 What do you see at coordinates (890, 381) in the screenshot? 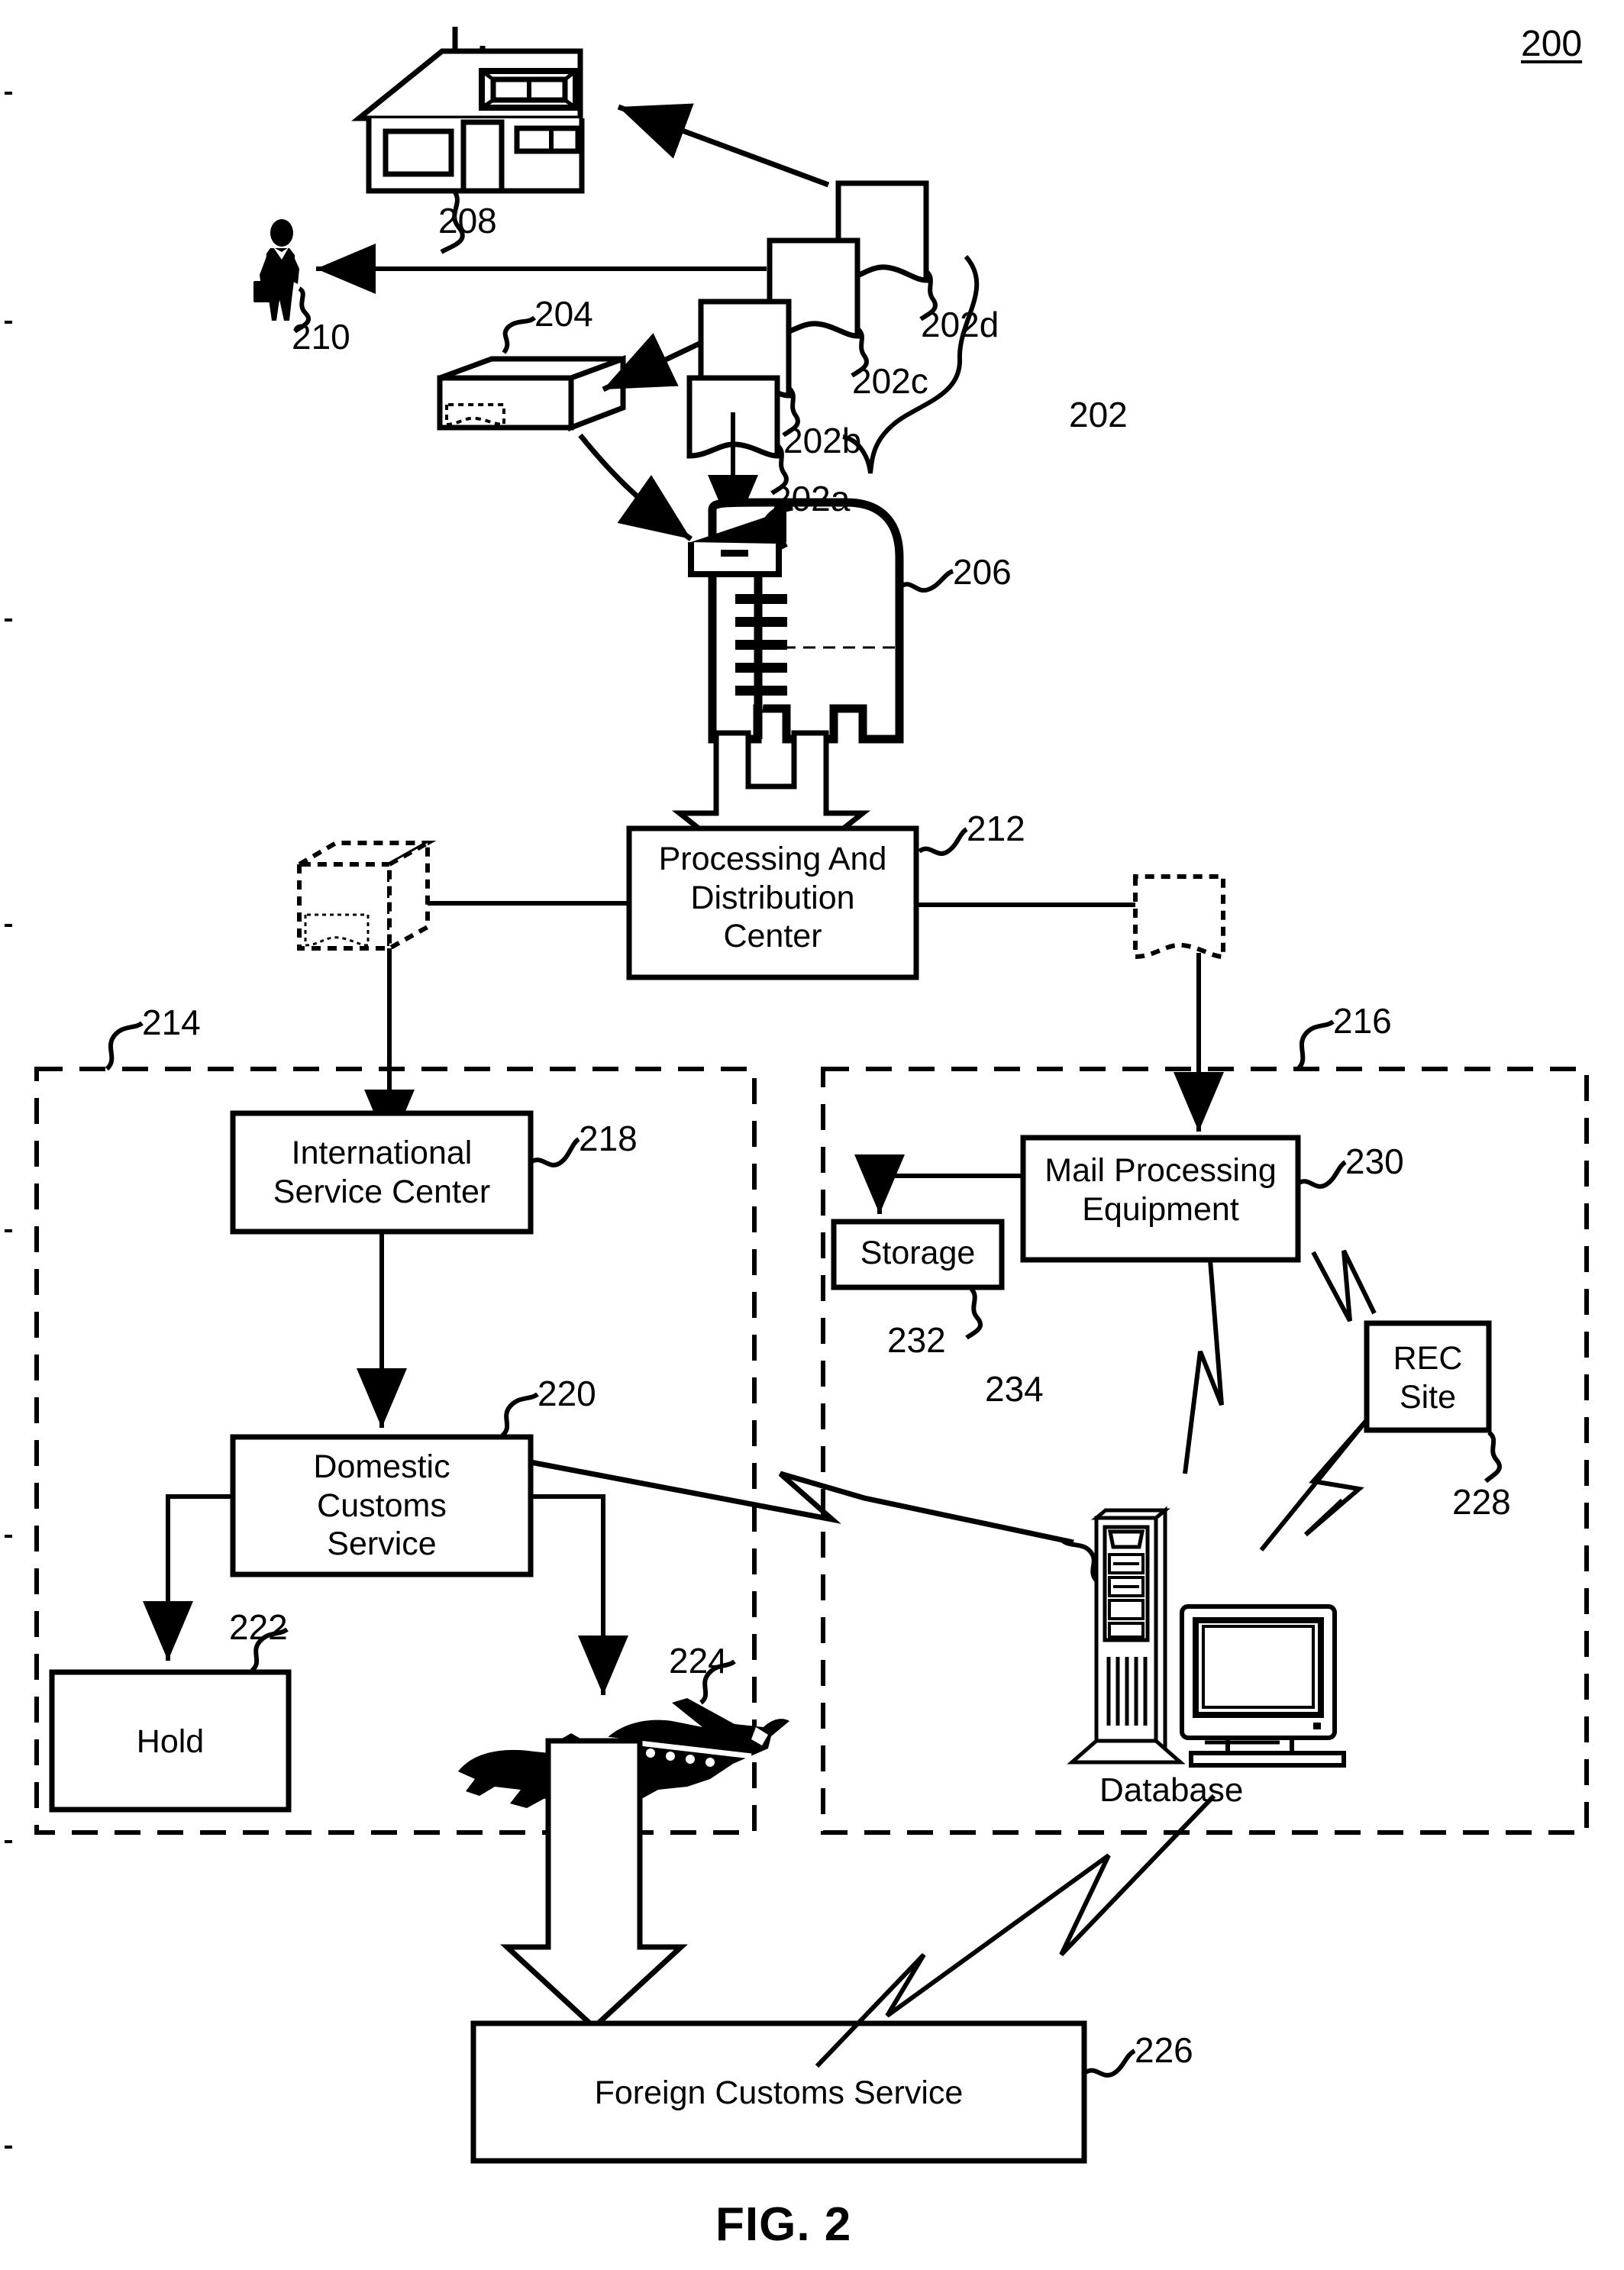
I see `ref-202c: 202c` at bounding box center [890, 381].